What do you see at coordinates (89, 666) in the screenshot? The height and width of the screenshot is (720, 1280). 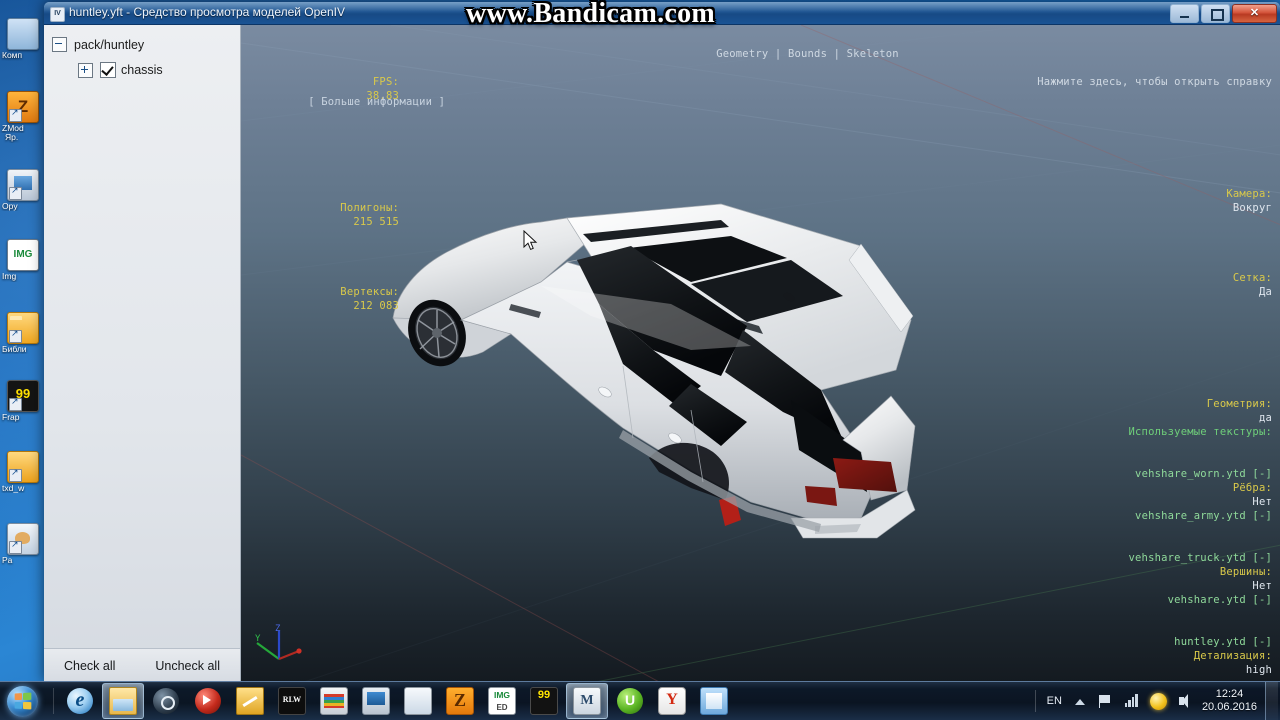 I see `check-all-button: Check all` at bounding box center [89, 666].